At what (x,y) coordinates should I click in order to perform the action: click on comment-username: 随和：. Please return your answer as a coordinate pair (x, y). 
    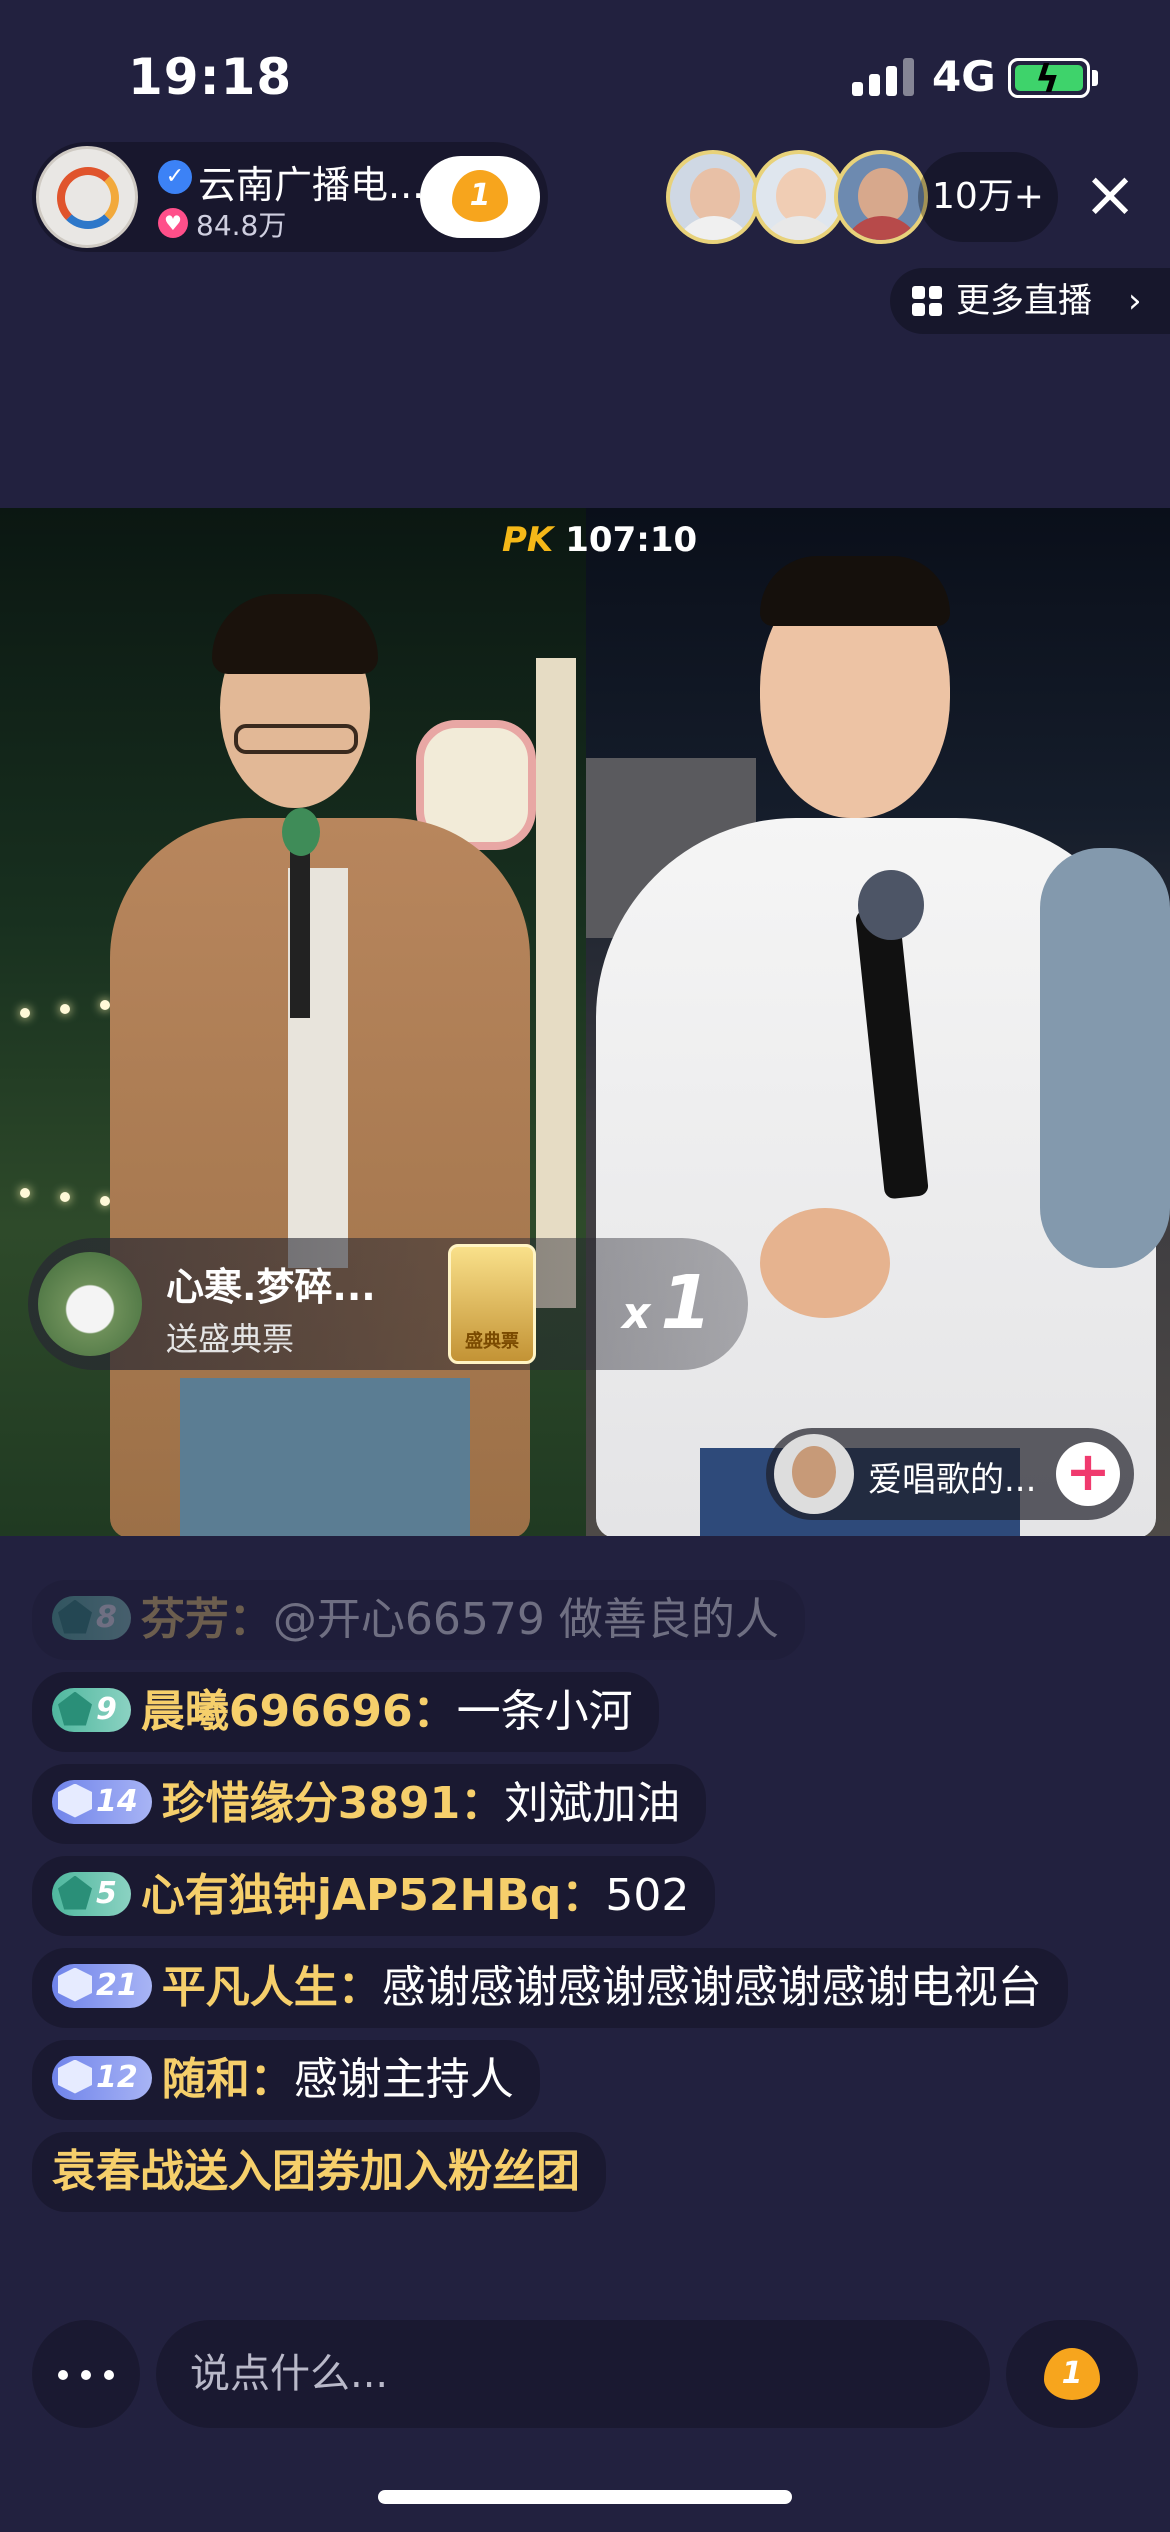
    Looking at the image, I should click on (228, 2079).